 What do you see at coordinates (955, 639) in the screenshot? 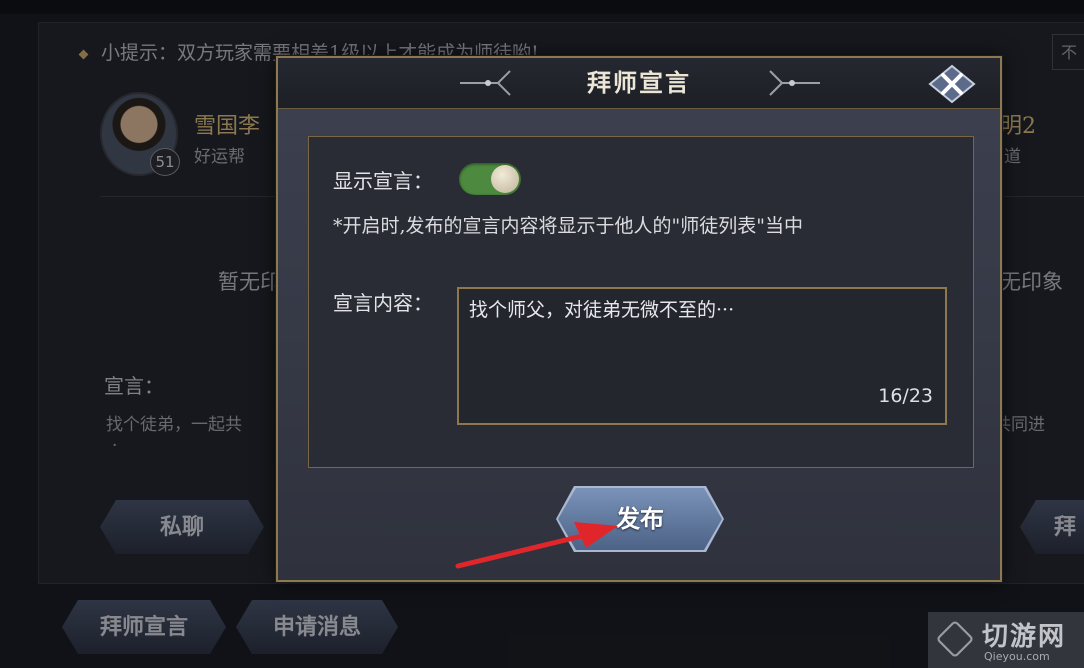
I see `watermark-logo-icon` at bounding box center [955, 639].